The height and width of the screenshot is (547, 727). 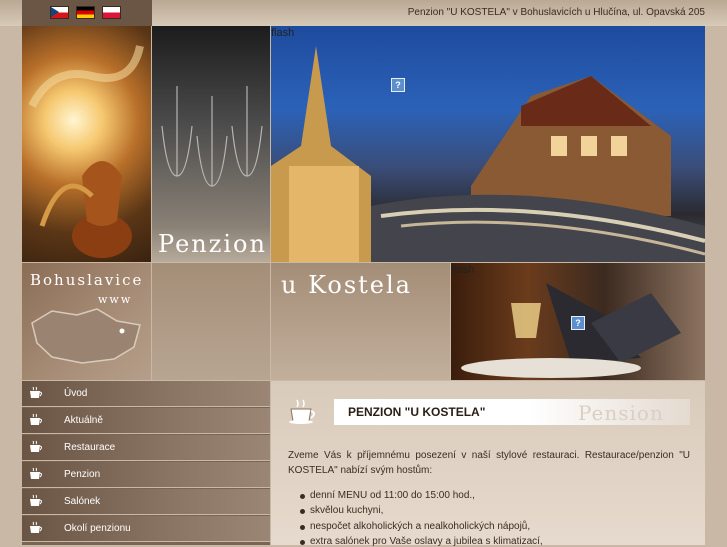 I want to click on lamp-photo, so click(x=86, y=144).